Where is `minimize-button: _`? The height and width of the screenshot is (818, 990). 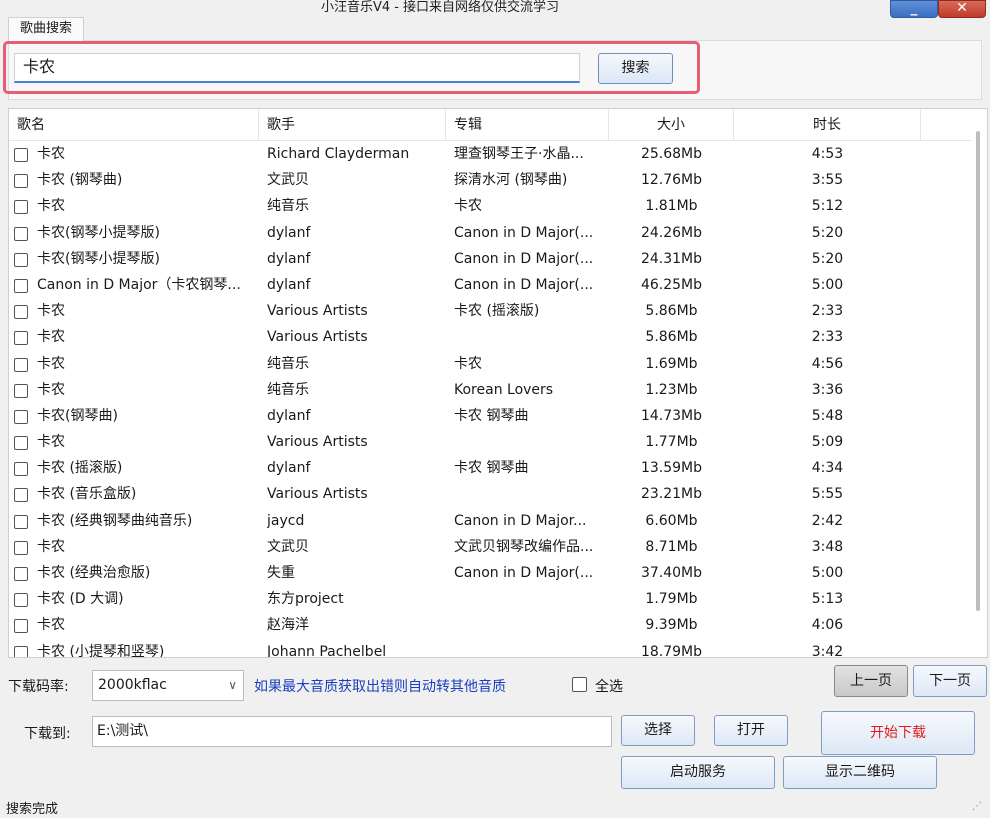 minimize-button: _ is located at coordinates (914, 9).